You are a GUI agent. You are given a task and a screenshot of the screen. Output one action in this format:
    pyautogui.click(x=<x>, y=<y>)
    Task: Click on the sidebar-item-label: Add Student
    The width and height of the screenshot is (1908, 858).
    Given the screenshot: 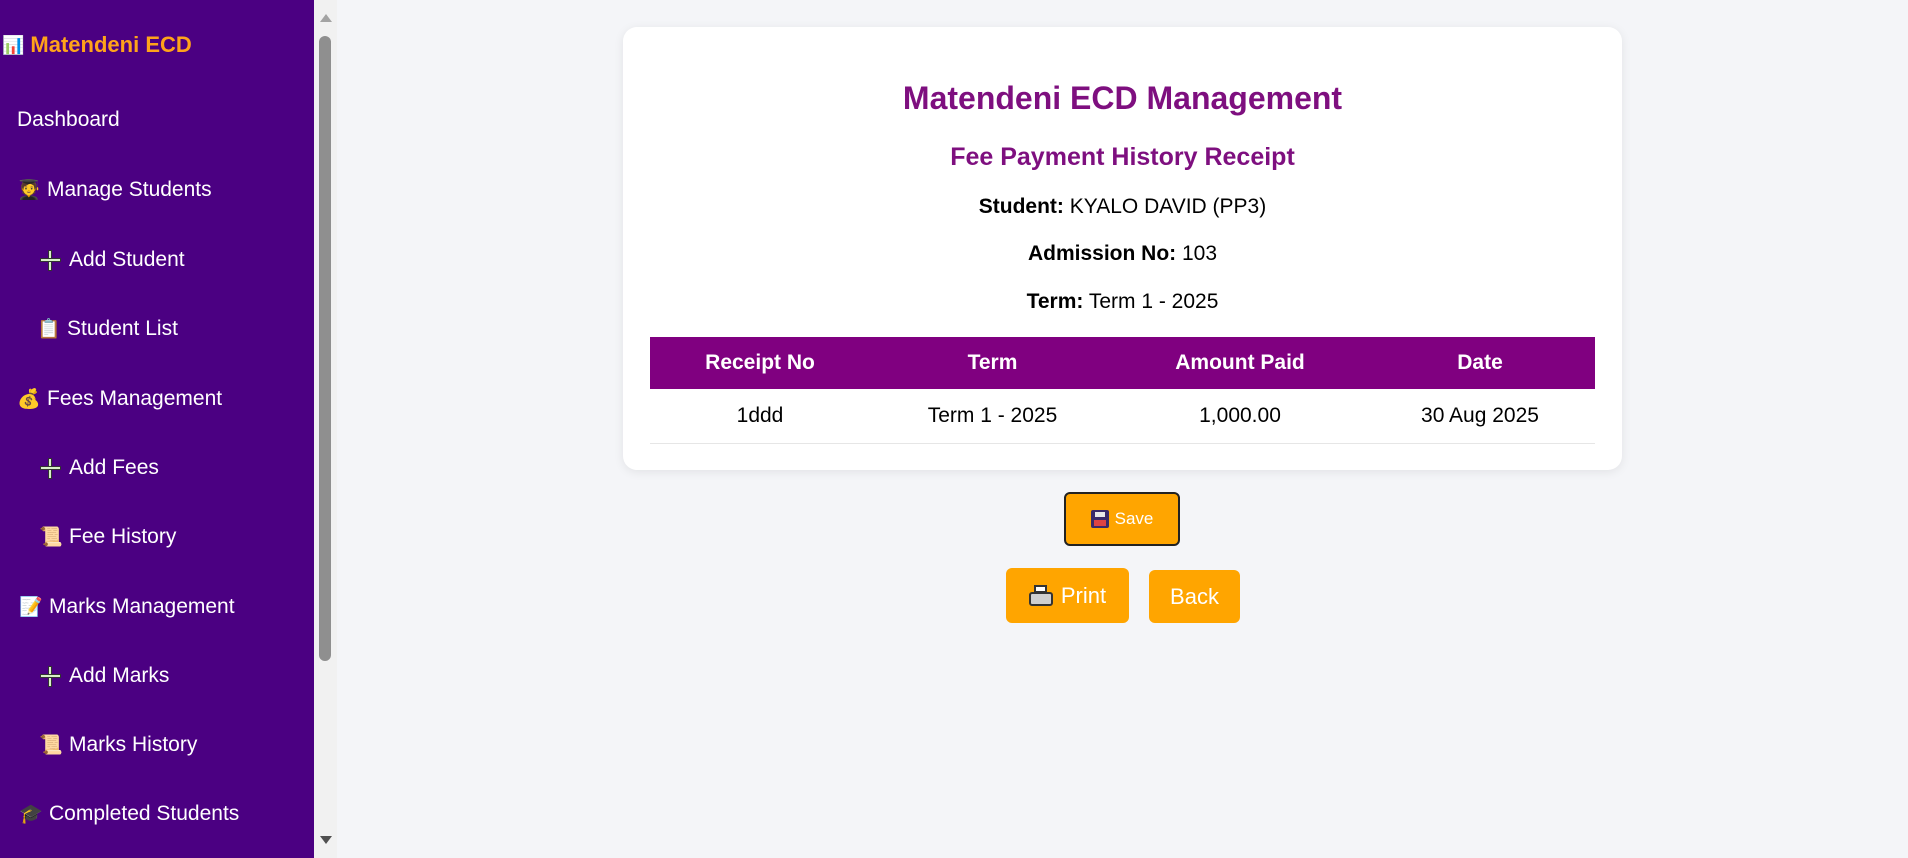 What is the action you would take?
    pyautogui.click(x=127, y=259)
    